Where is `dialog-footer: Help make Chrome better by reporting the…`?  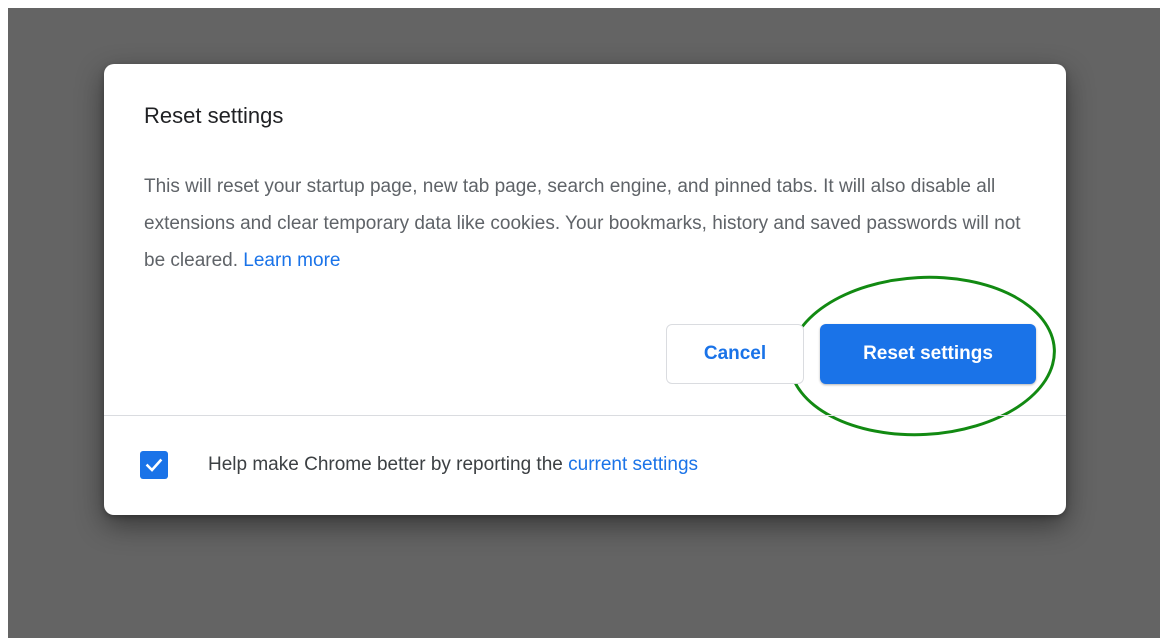
dialog-footer: Help make Chrome better by reporting the… is located at coordinates (585, 465).